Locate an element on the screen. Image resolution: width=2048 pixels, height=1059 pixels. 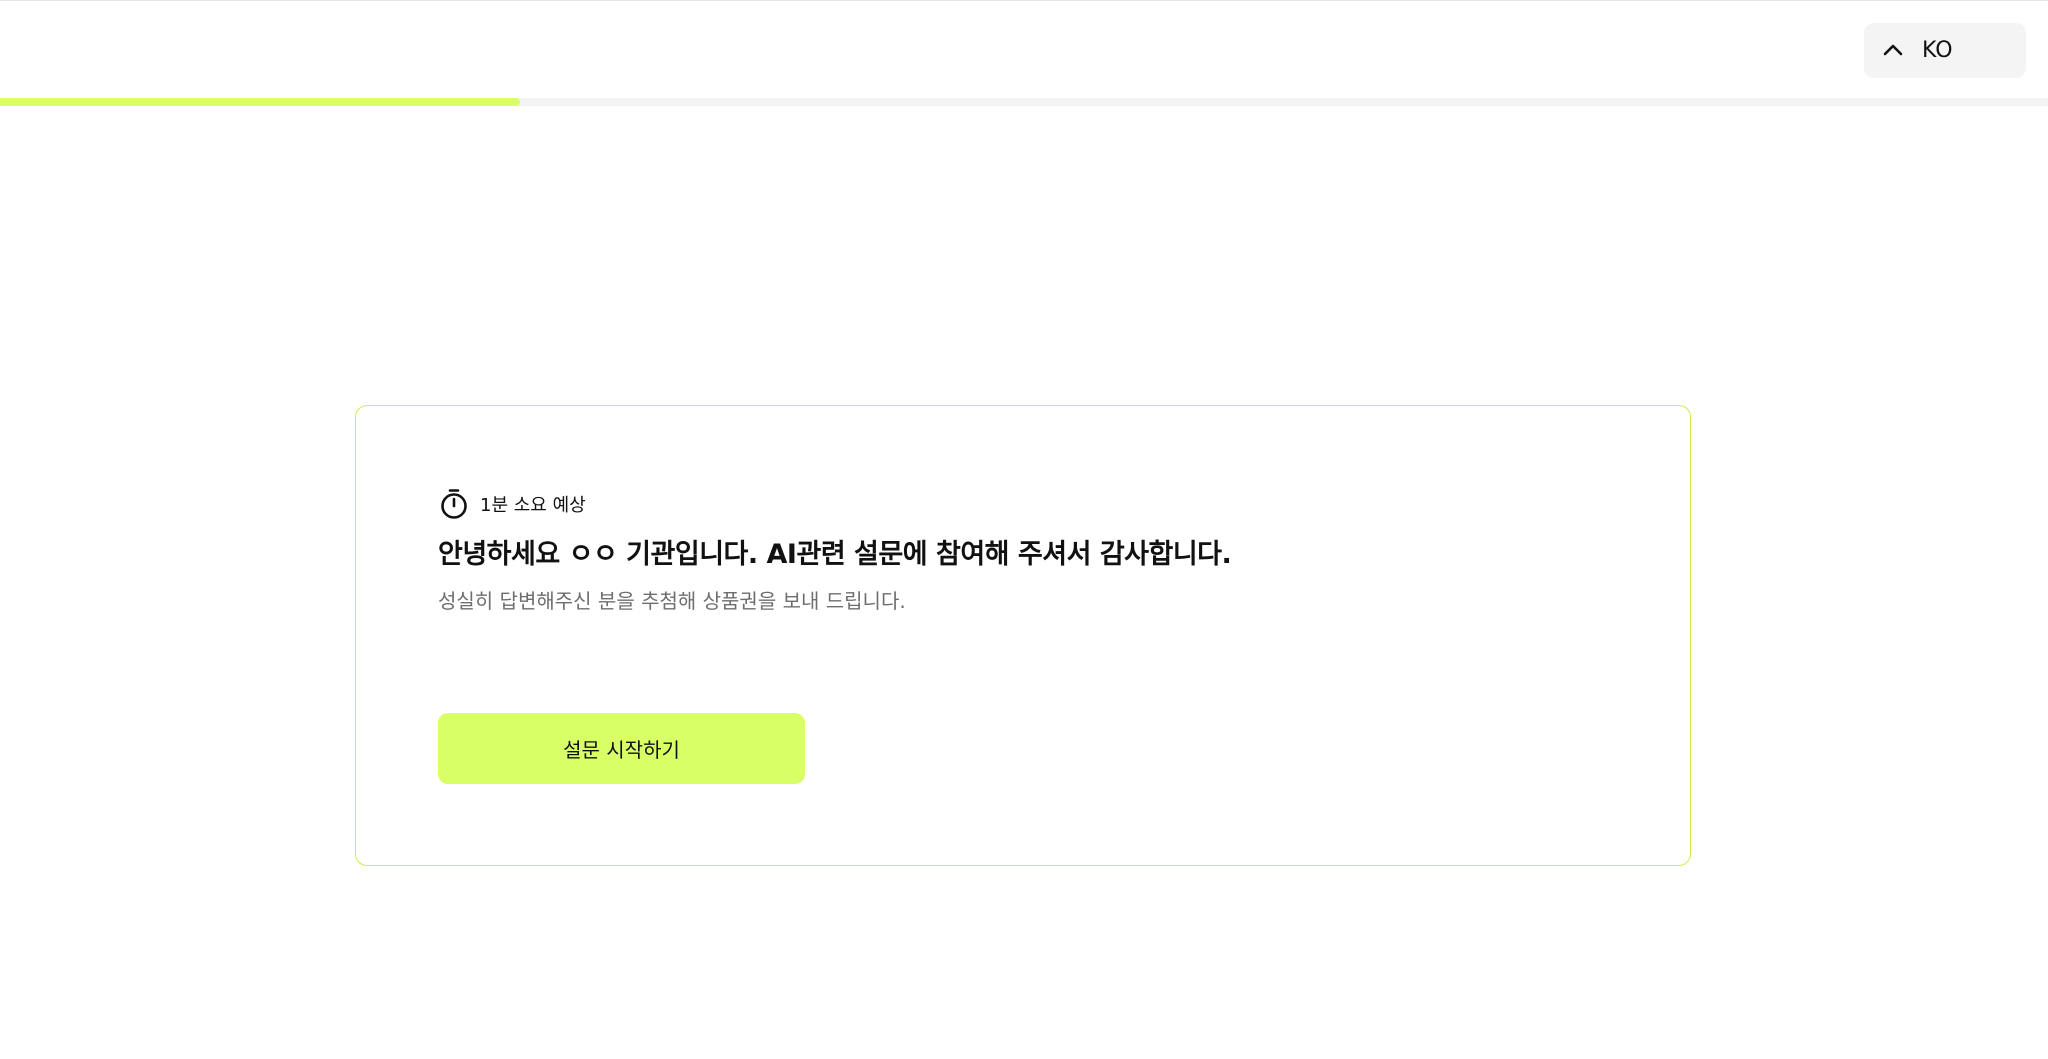
chevron-up-icon is located at coordinates (1893, 50).